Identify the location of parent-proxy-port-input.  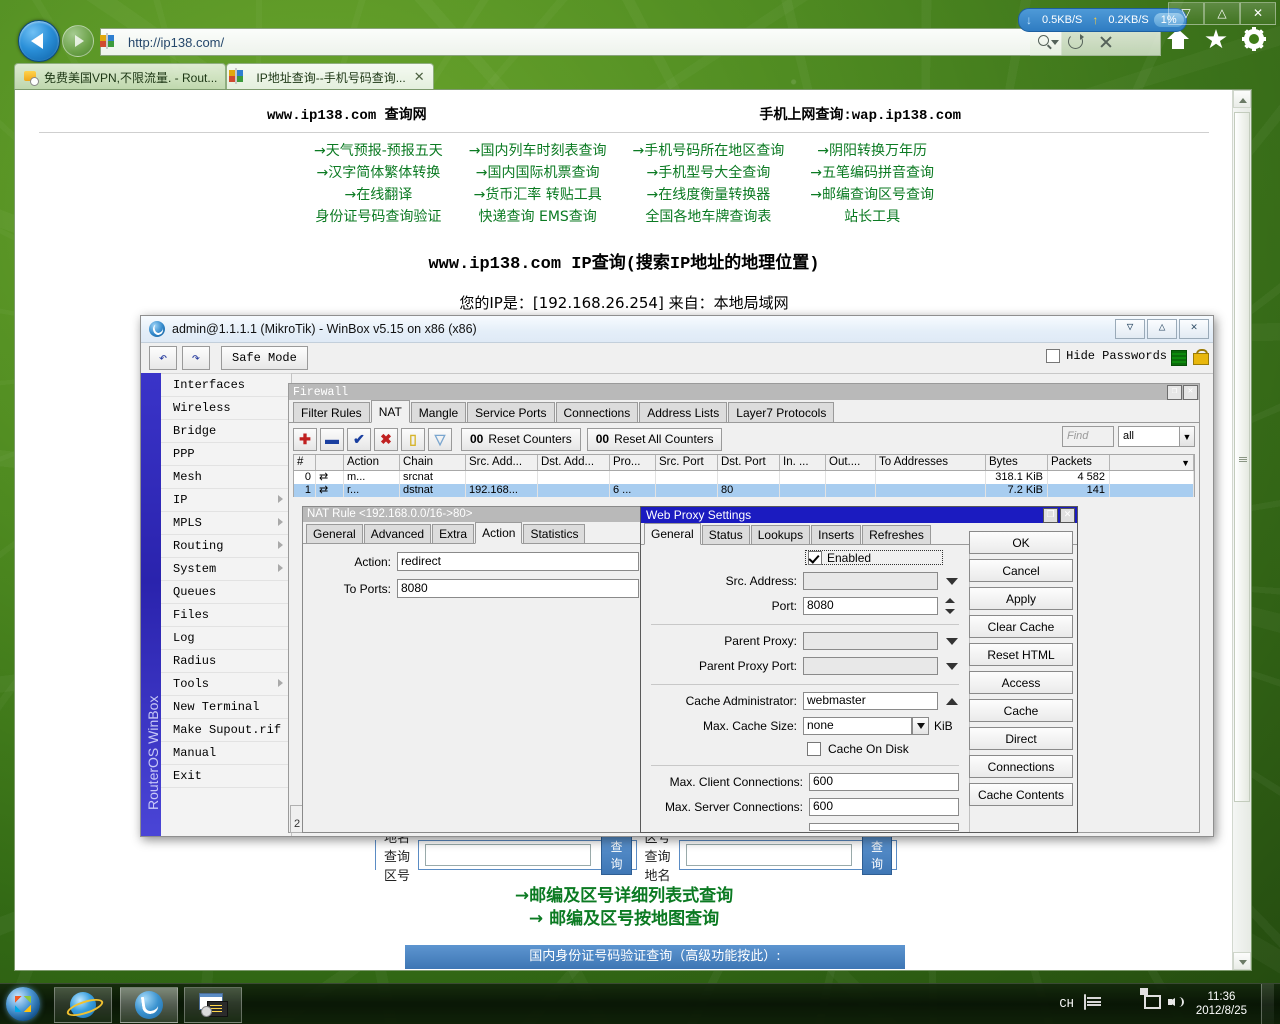
(870, 666).